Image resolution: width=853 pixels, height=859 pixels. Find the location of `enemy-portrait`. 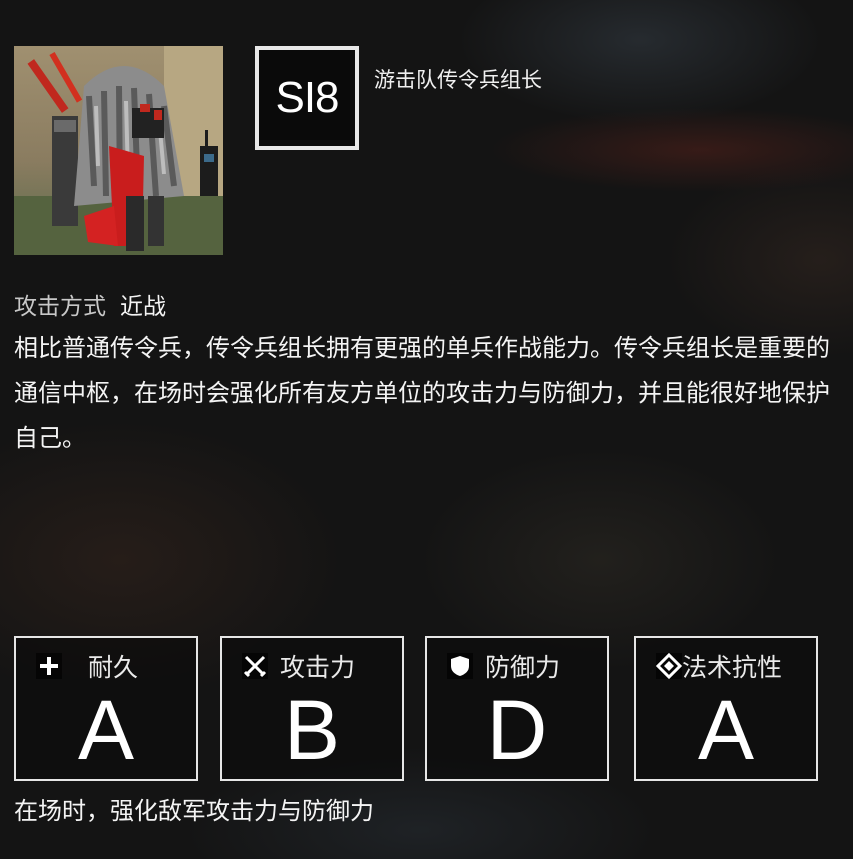

enemy-portrait is located at coordinates (118, 150).